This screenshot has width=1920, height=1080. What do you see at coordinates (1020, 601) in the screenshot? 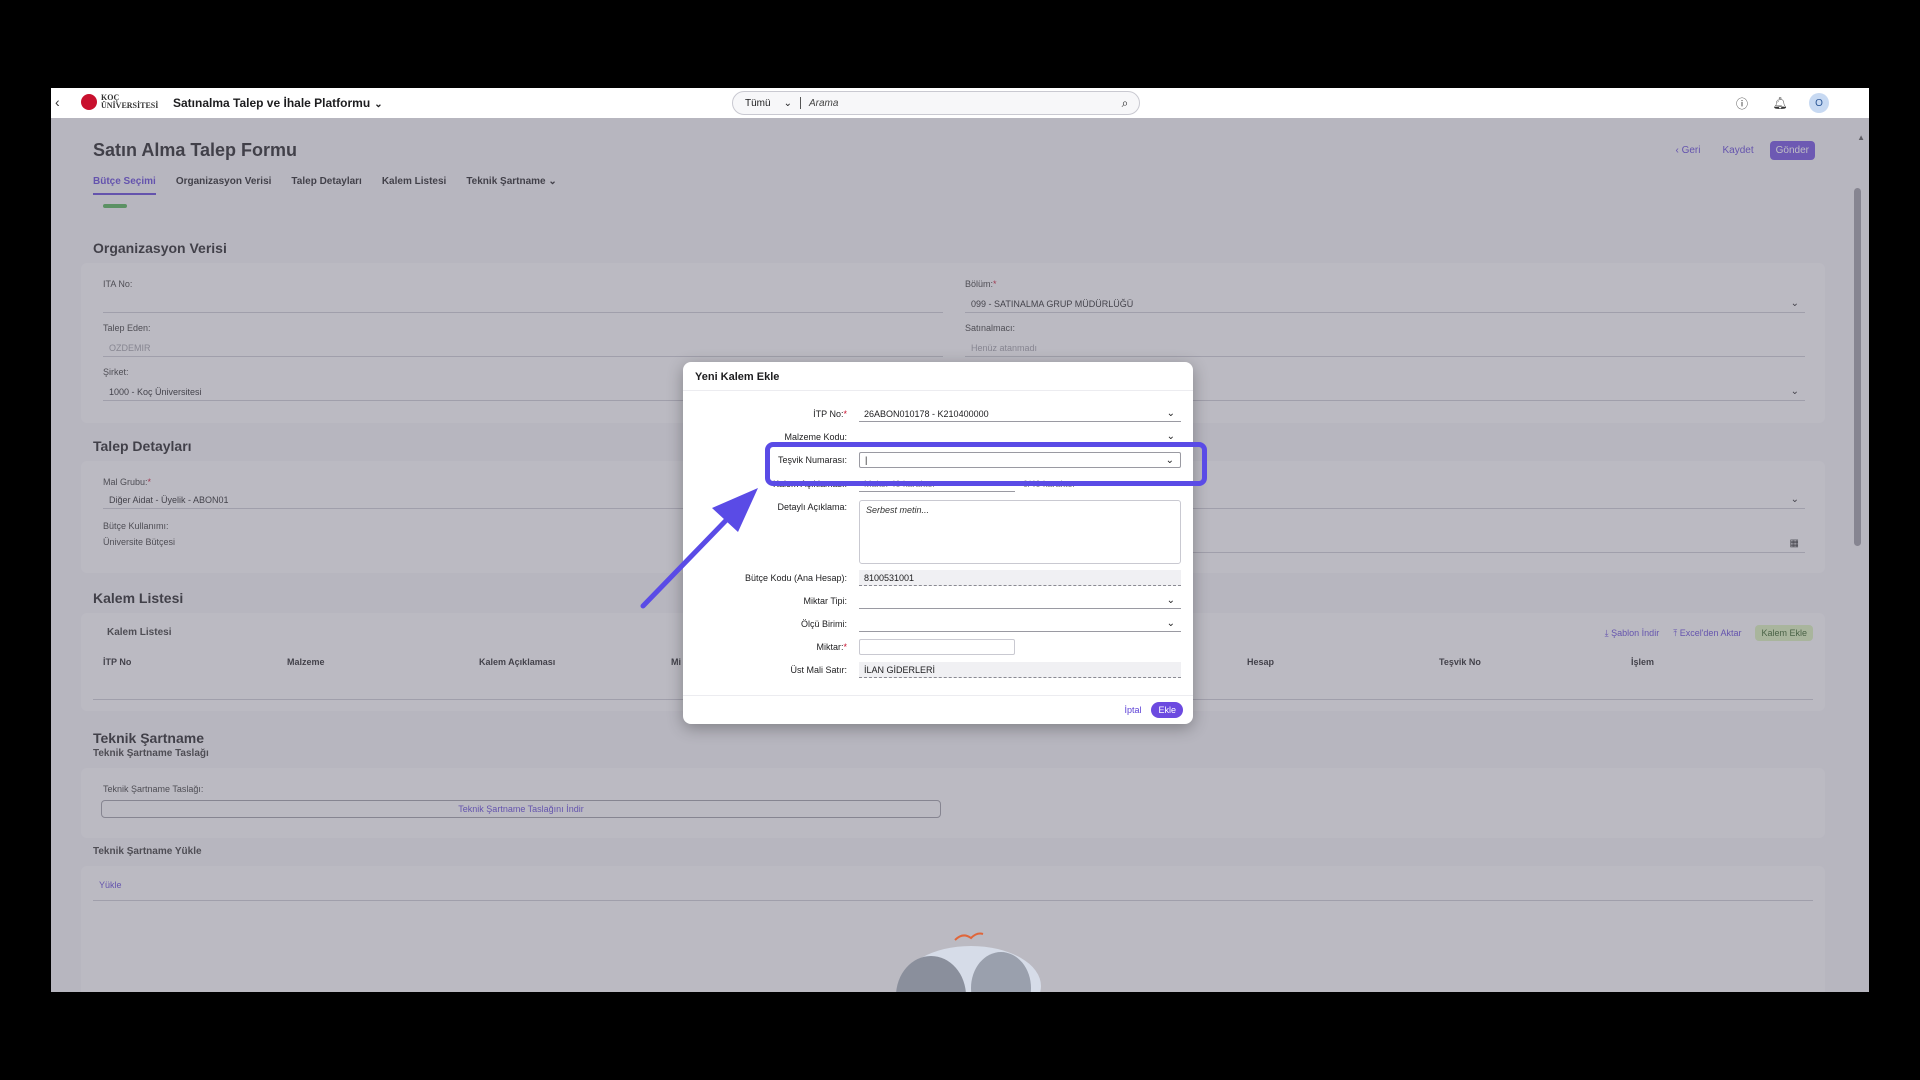
I see `miktar-tipi-select: ⌄` at bounding box center [1020, 601].